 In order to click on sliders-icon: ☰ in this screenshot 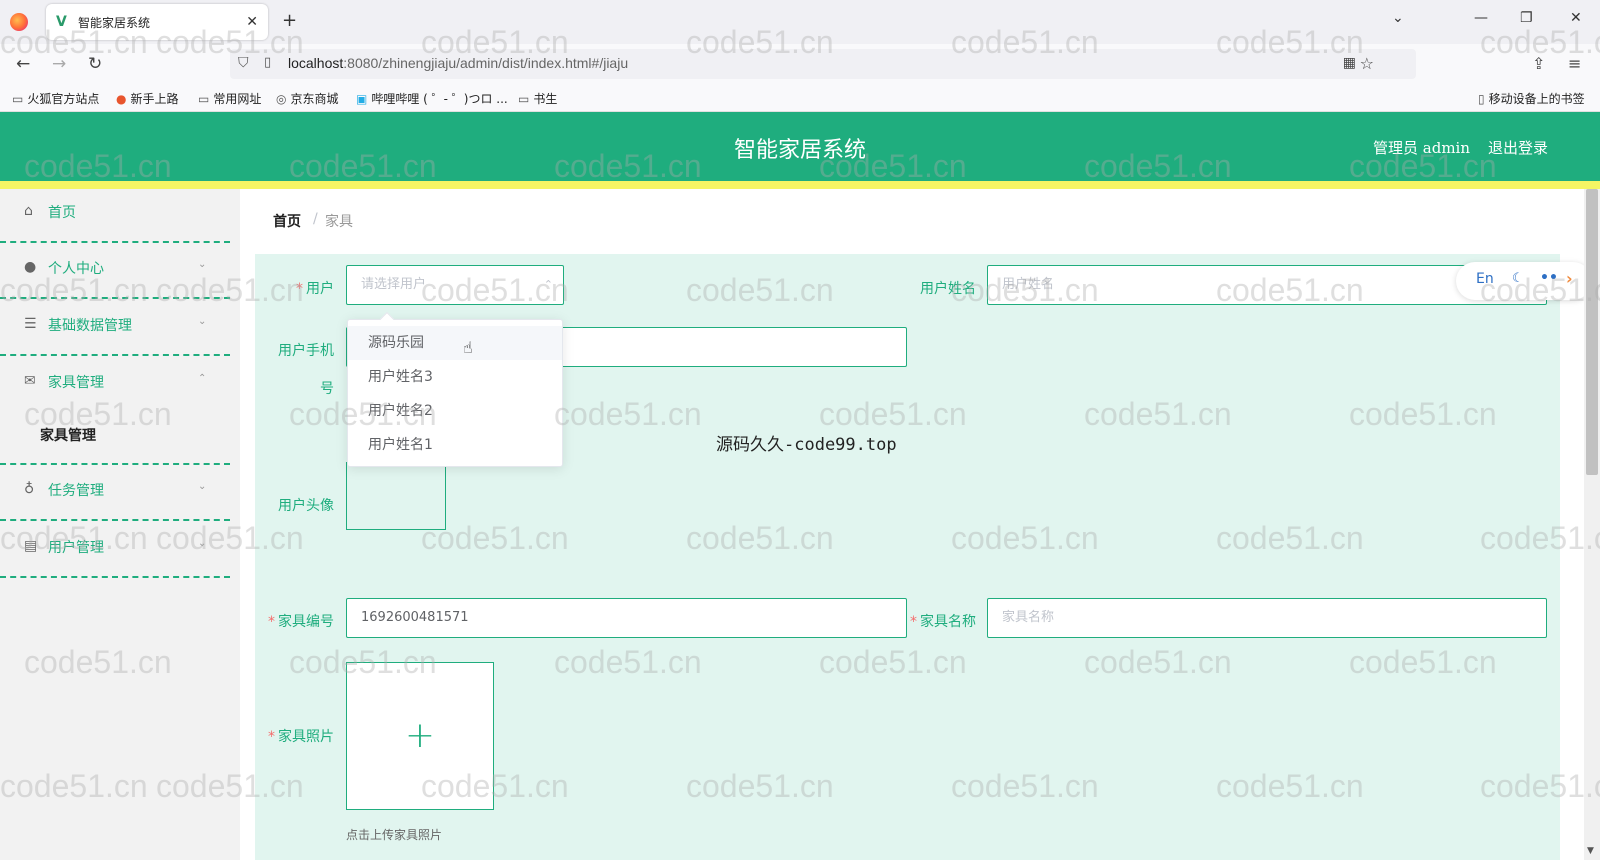, I will do `click(30, 324)`.